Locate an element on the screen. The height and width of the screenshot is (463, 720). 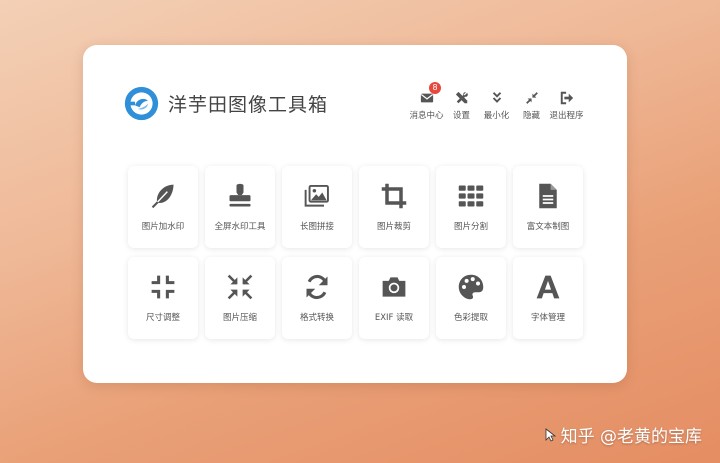
tool-image-crop: 图片裁剪 is located at coordinates (394, 207).